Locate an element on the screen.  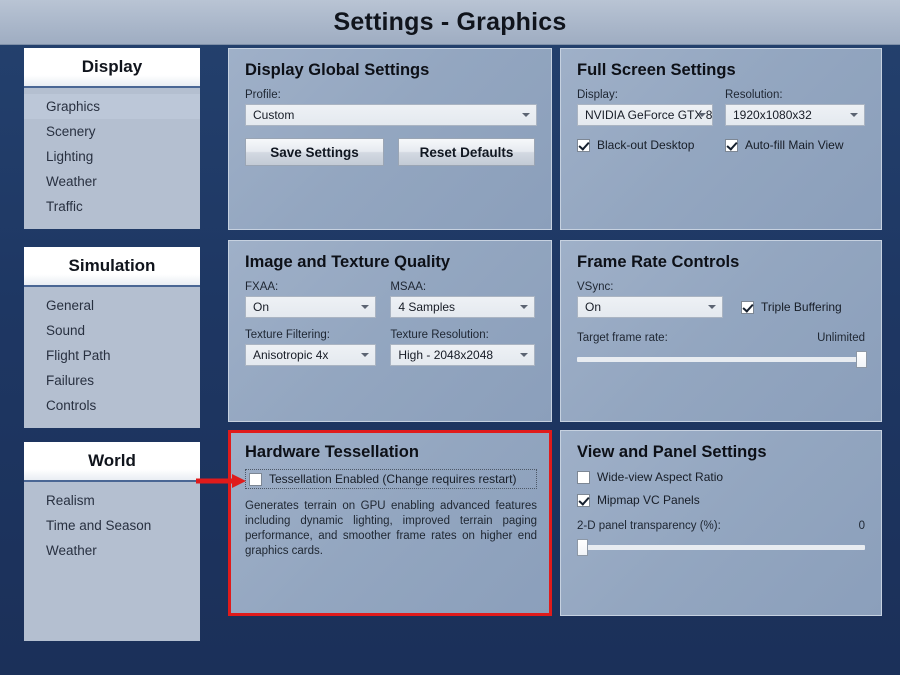
panel-title-hardware-tessellation: Hardware Tessellation is located at coordinates (332, 452).